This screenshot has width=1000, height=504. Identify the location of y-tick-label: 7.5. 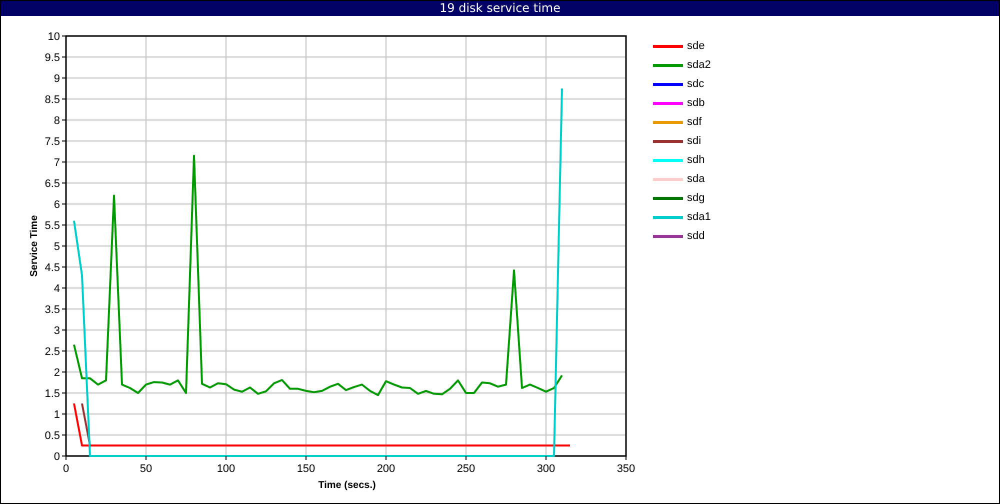
(52, 142).